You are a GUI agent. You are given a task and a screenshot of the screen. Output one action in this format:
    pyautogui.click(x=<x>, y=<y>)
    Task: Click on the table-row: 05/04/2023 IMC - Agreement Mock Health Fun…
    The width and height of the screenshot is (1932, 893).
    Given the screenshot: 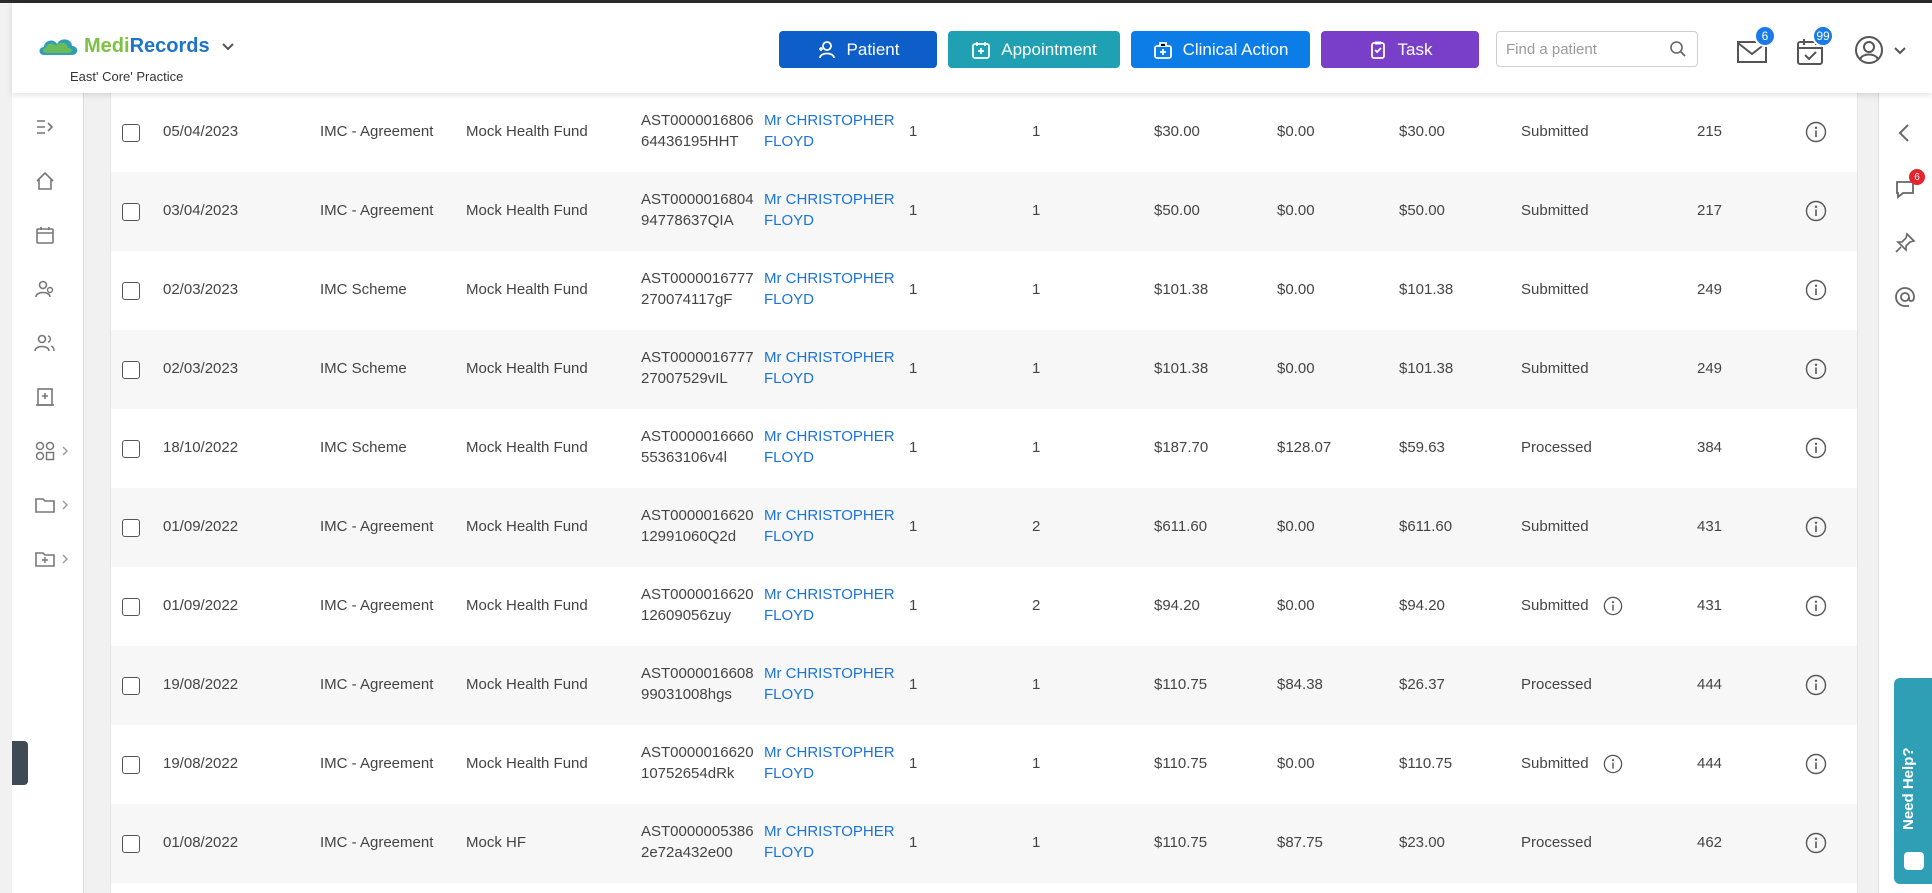 What is the action you would take?
    pyautogui.click(x=984, y=132)
    